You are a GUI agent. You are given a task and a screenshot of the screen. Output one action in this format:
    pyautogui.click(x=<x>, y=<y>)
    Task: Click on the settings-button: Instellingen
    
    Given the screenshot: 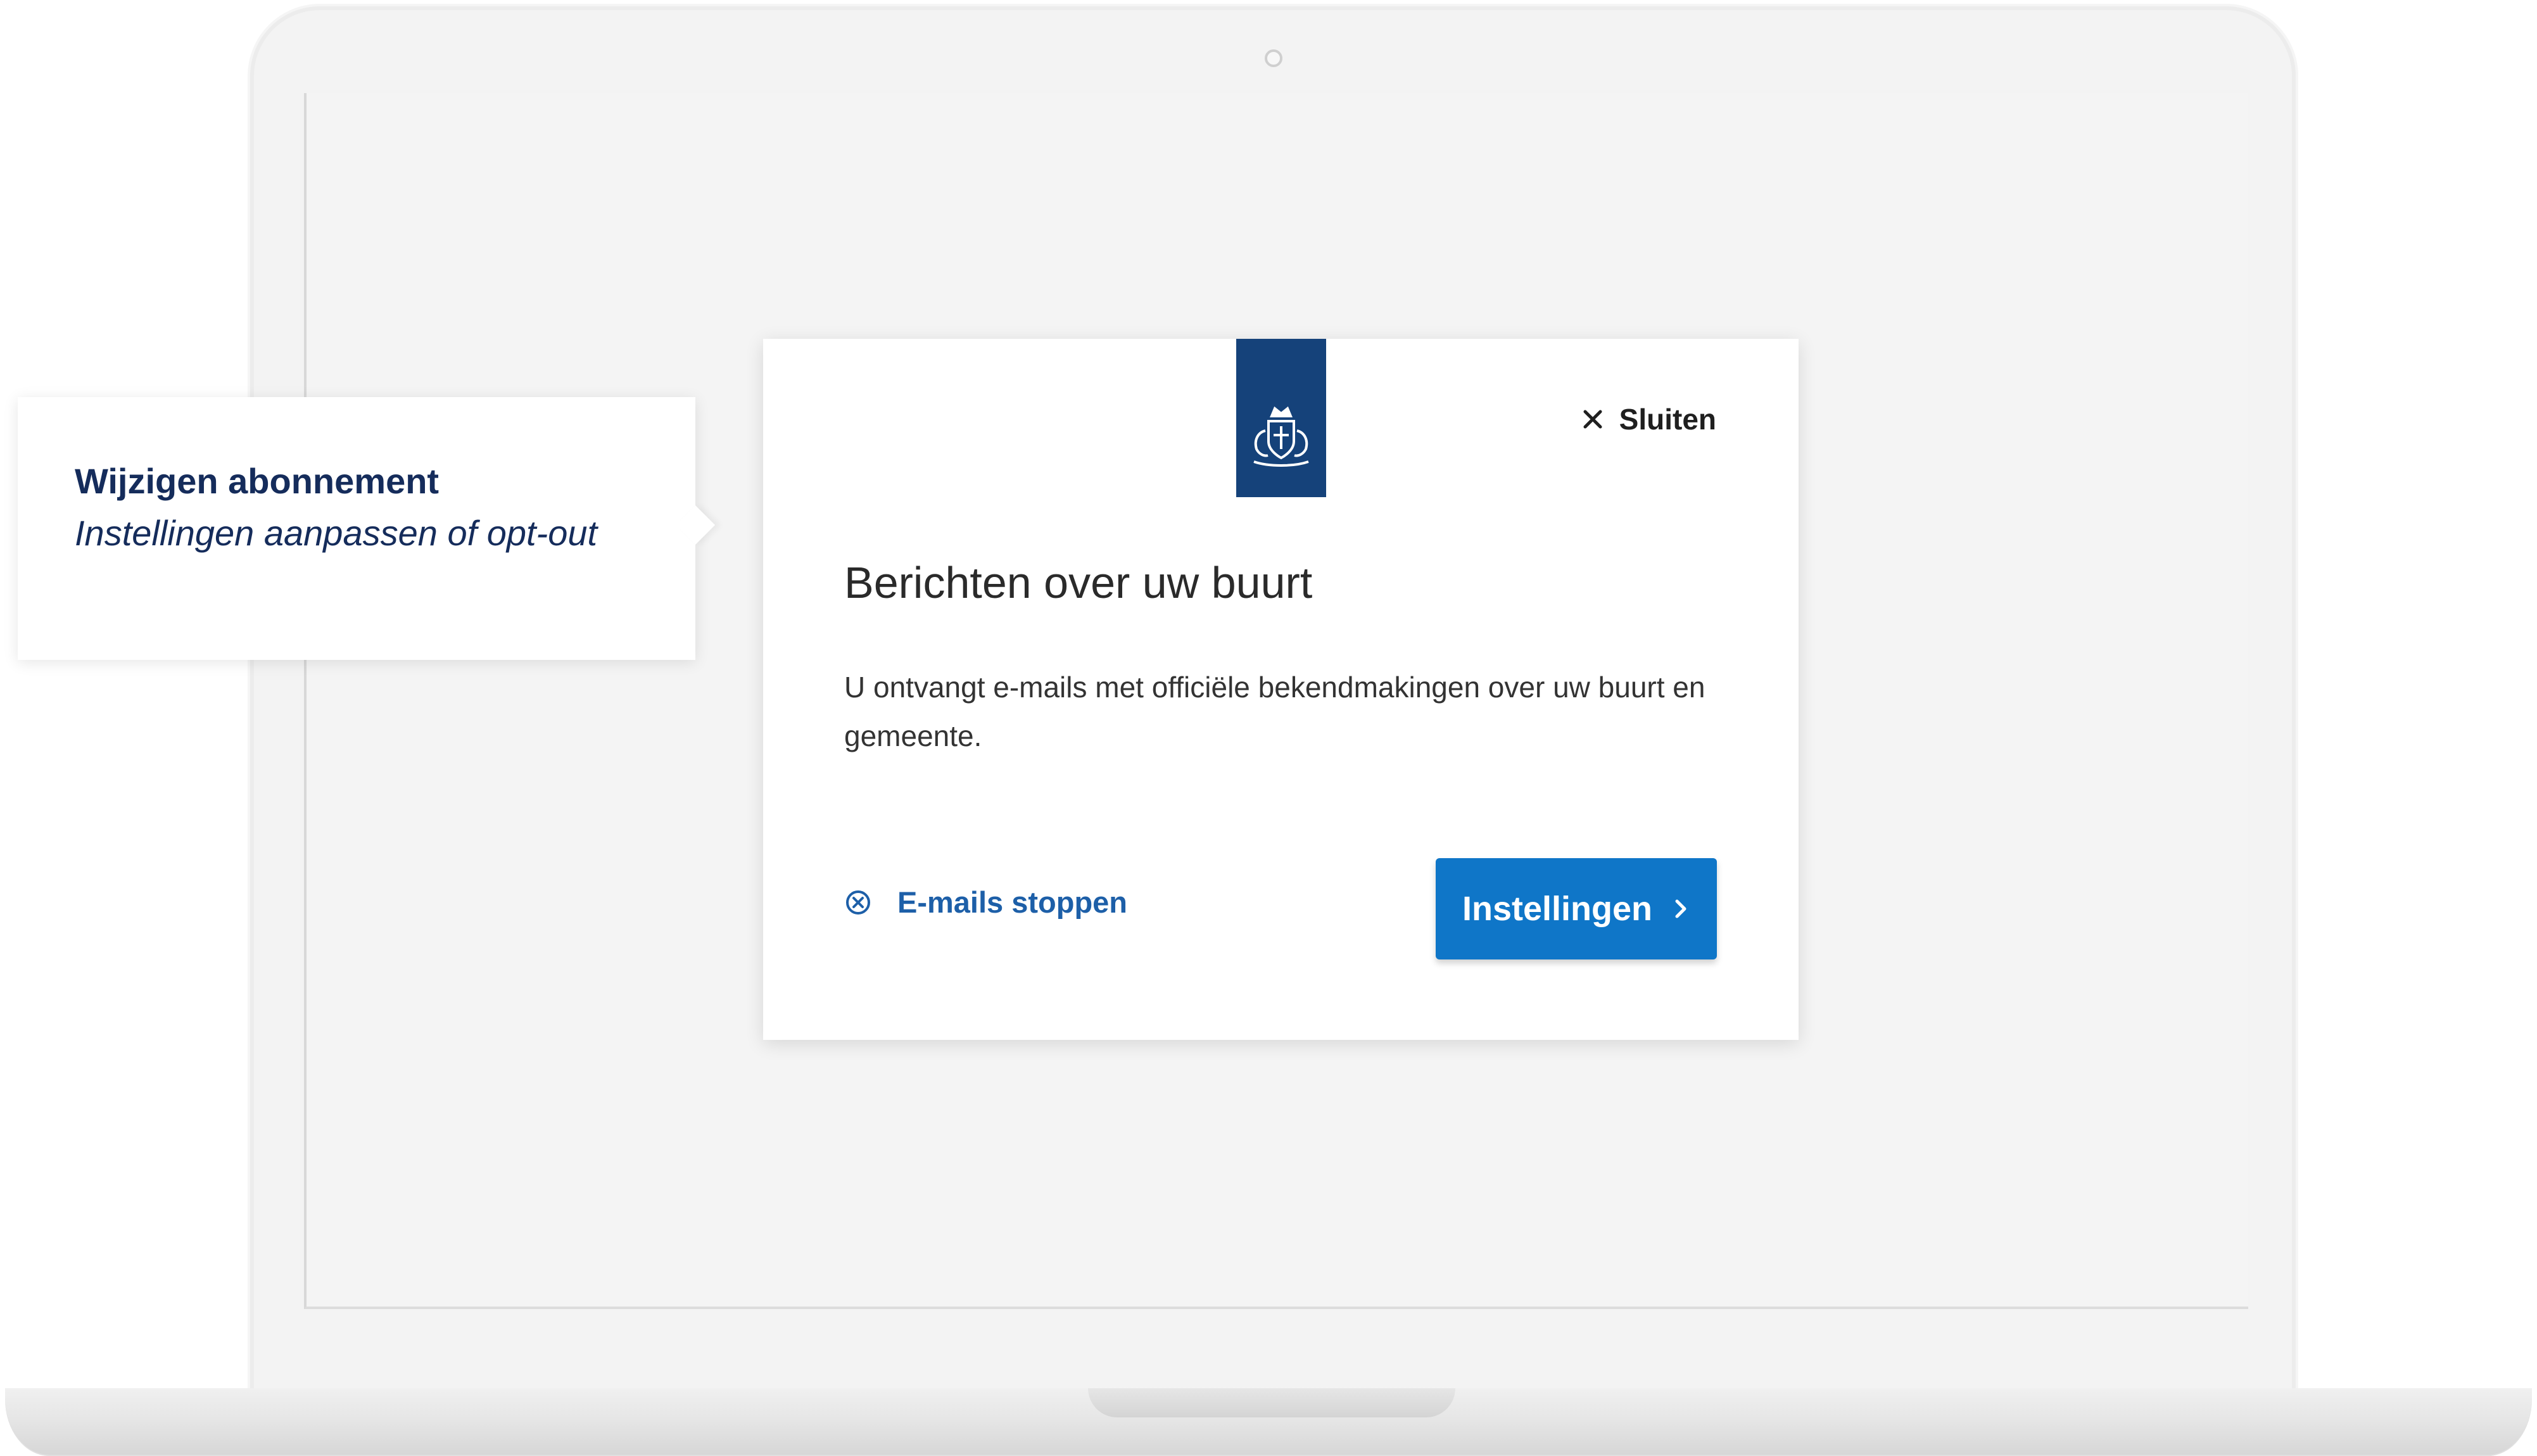 What is the action you would take?
    pyautogui.click(x=1576, y=908)
    